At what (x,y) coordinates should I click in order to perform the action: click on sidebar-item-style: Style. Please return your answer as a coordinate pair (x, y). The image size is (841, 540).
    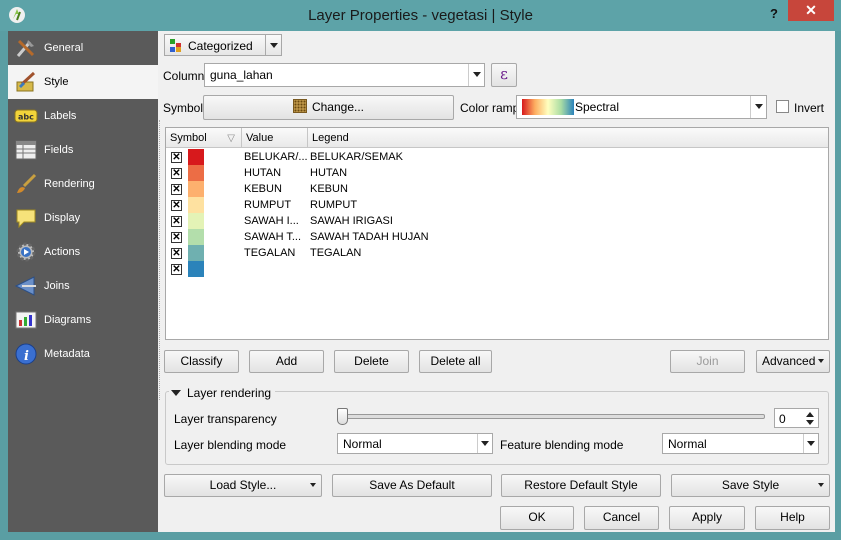
    Looking at the image, I should click on (83, 82).